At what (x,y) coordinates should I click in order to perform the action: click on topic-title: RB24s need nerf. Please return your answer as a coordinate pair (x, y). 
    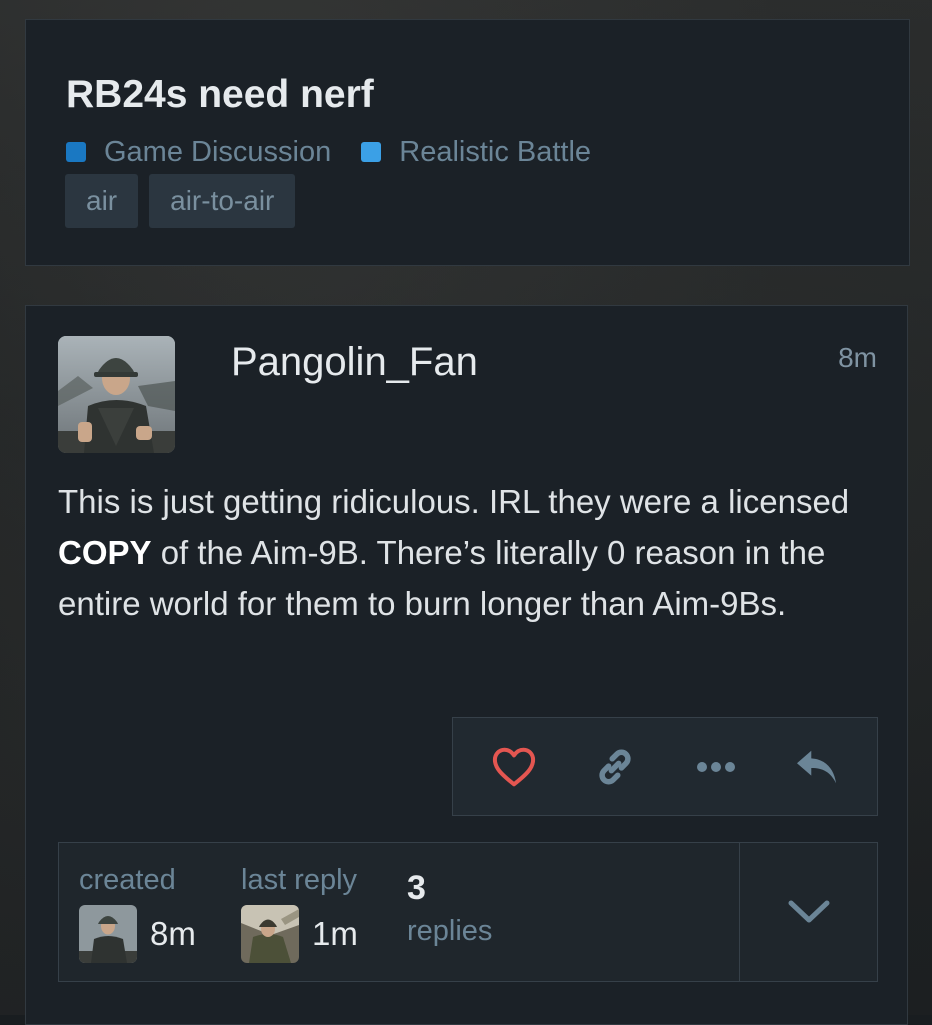
    Looking at the image, I should click on (220, 95).